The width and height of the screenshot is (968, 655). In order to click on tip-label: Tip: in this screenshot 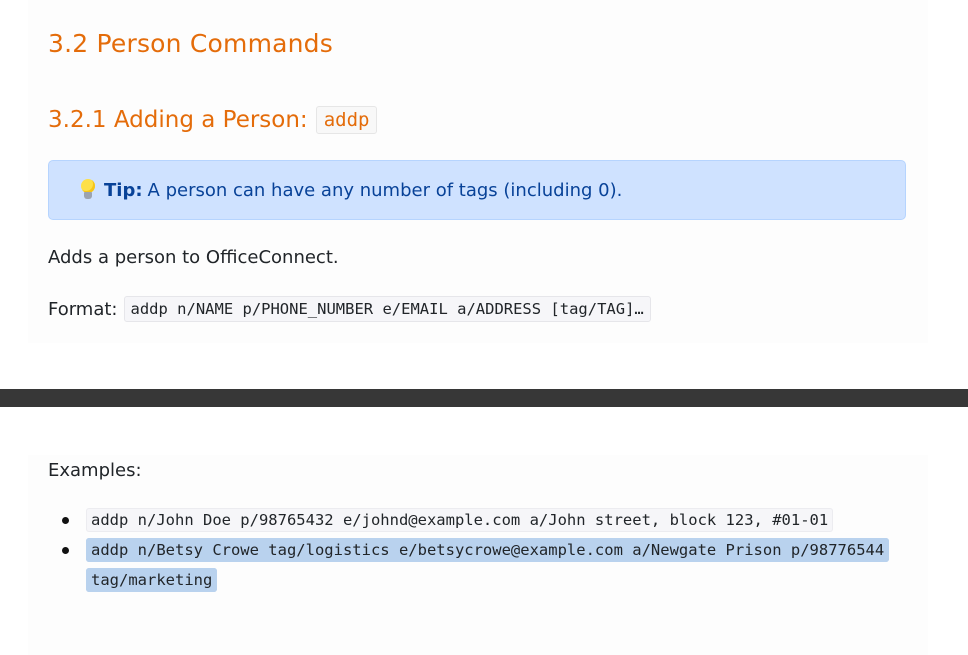, I will do `click(123, 190)`.